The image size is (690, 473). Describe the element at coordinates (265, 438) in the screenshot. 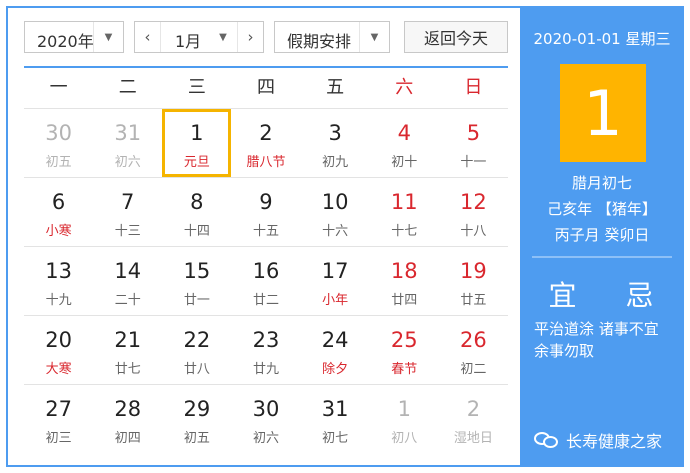

I see `lunar-label: 初六` at that location.